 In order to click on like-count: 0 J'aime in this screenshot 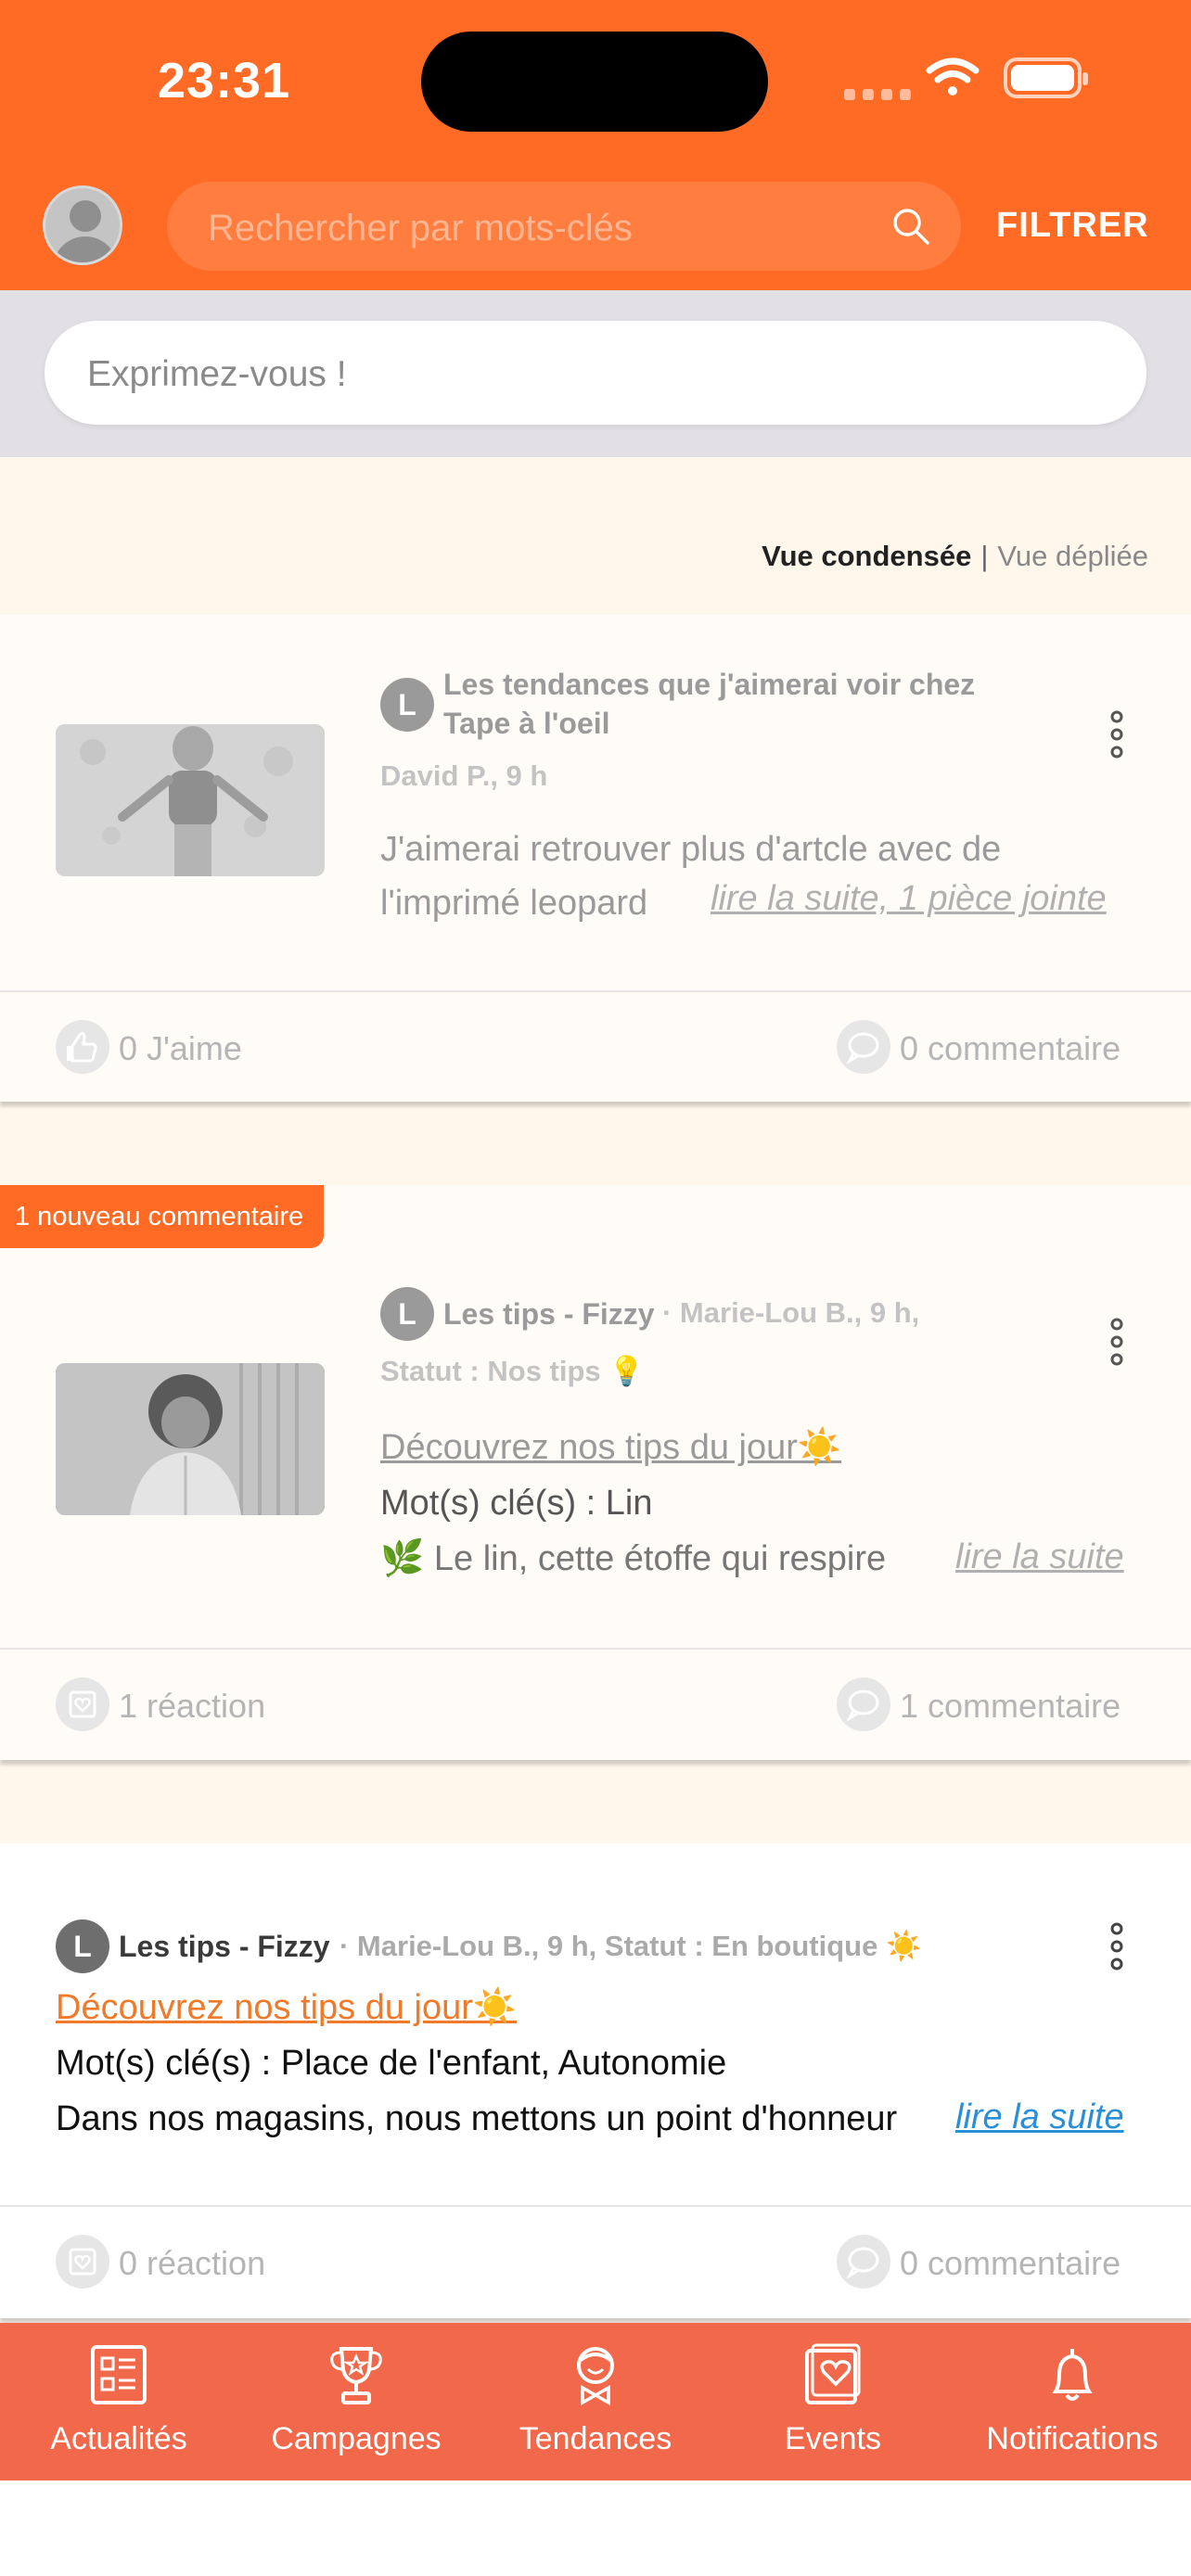, I will do `click(180, 1049)`.